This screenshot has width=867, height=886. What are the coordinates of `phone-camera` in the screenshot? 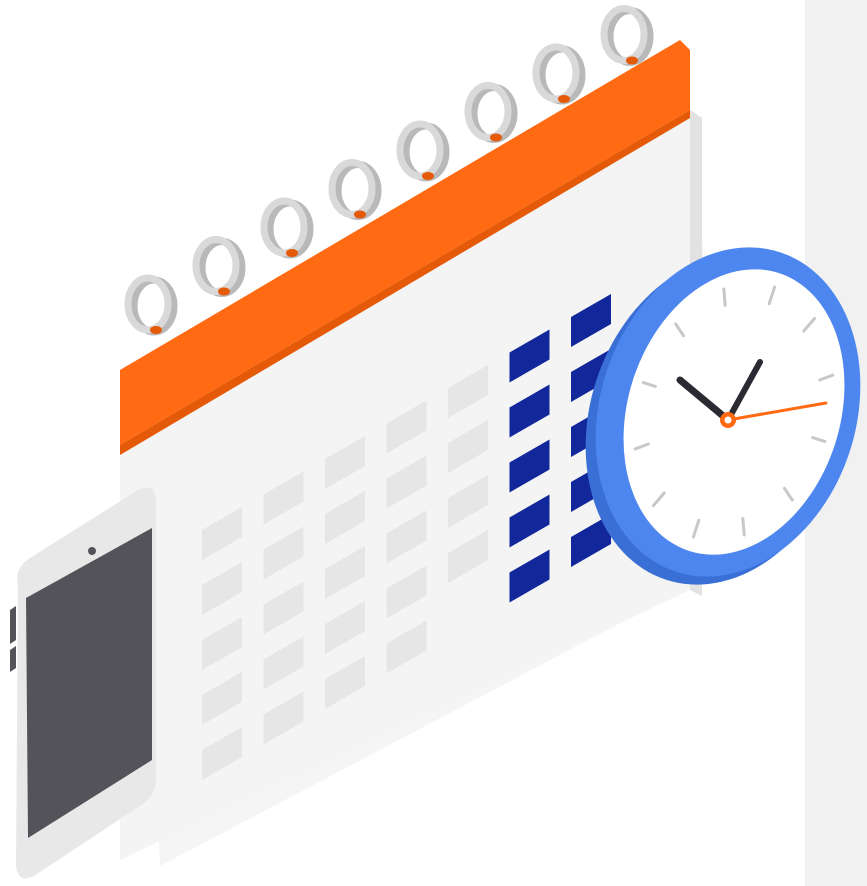 It's located at (92, 551).